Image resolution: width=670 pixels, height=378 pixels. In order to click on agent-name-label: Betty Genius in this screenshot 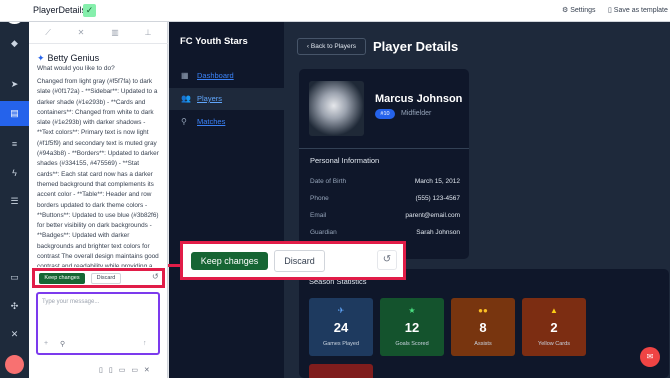, I will do `click(73, 58)`.